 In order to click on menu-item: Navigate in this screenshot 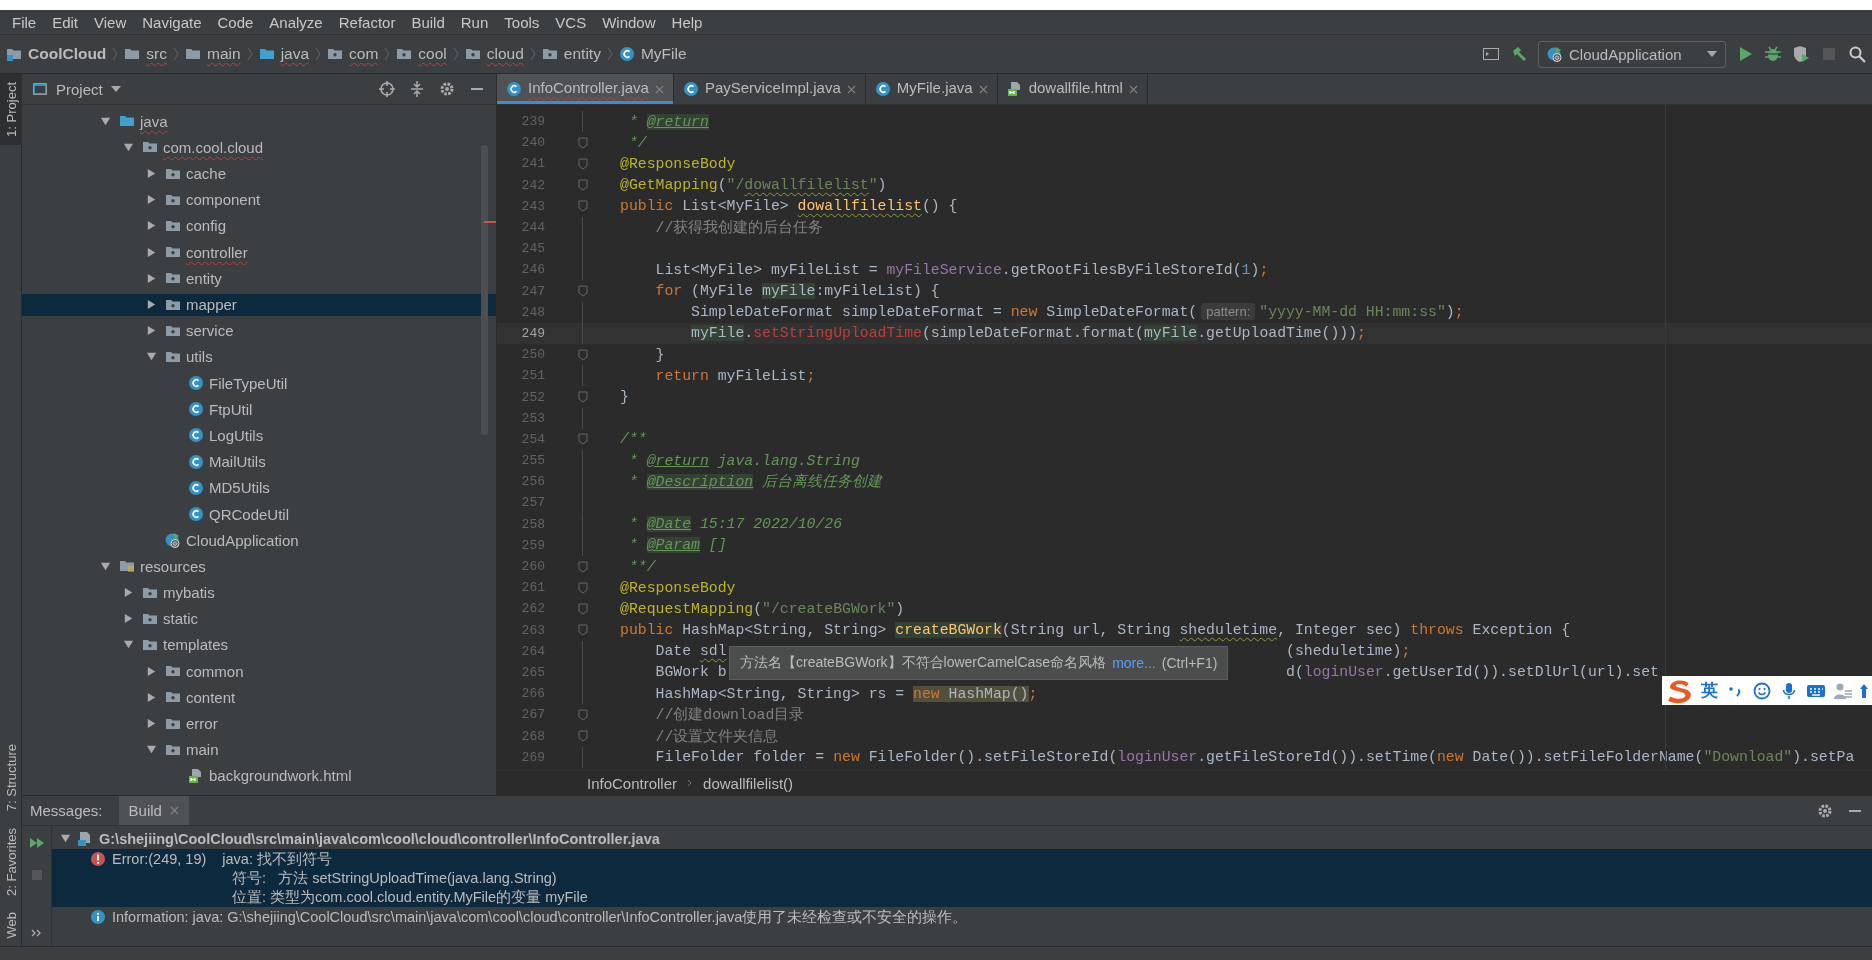, I will do `click(172, 22)`.